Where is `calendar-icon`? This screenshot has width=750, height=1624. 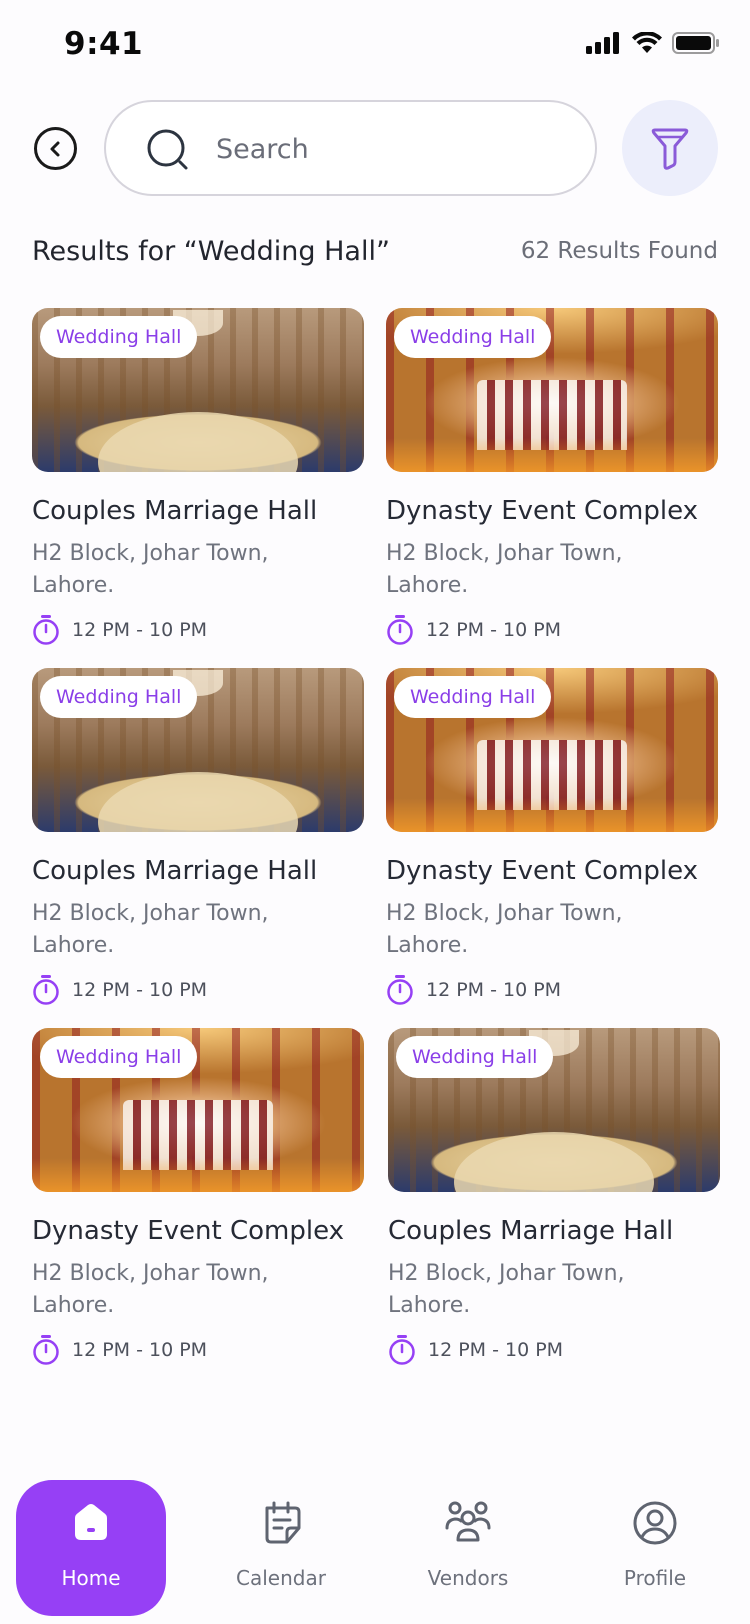 calendar-icon is located at coordinates (283, 1522).